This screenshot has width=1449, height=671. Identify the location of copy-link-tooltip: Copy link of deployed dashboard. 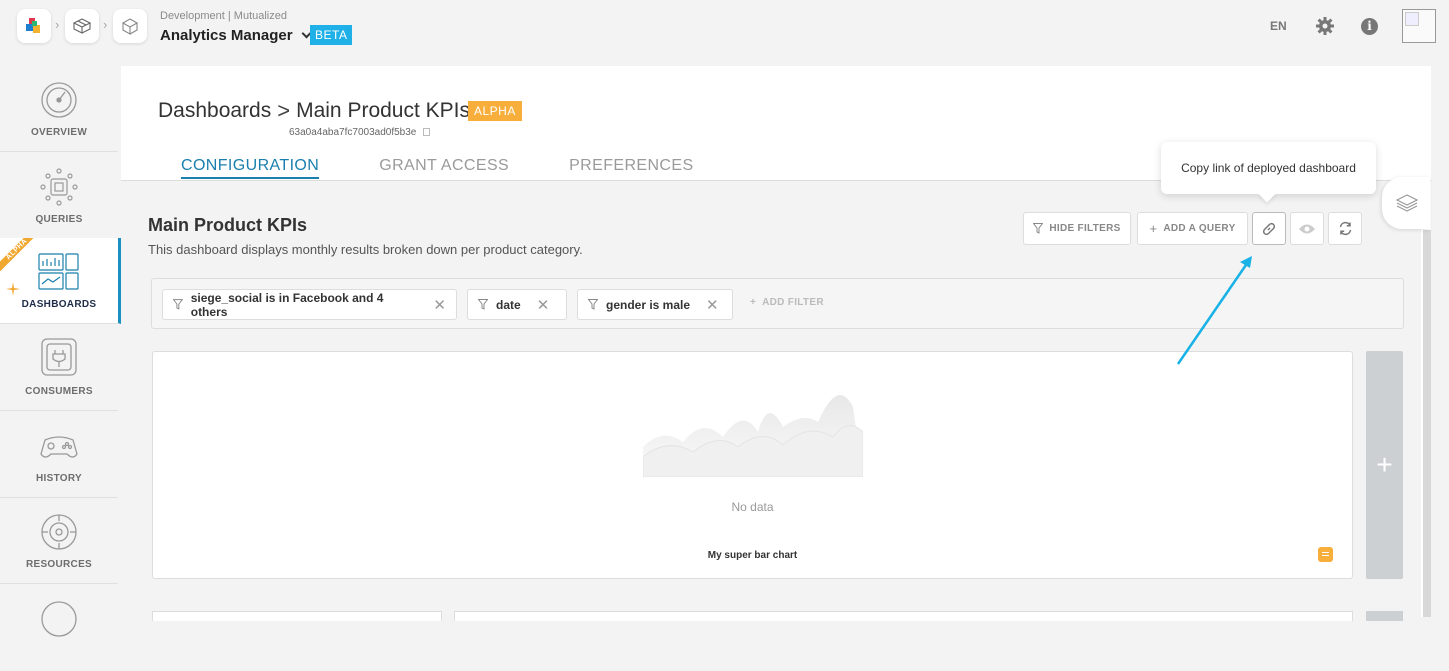
(1268, 168).